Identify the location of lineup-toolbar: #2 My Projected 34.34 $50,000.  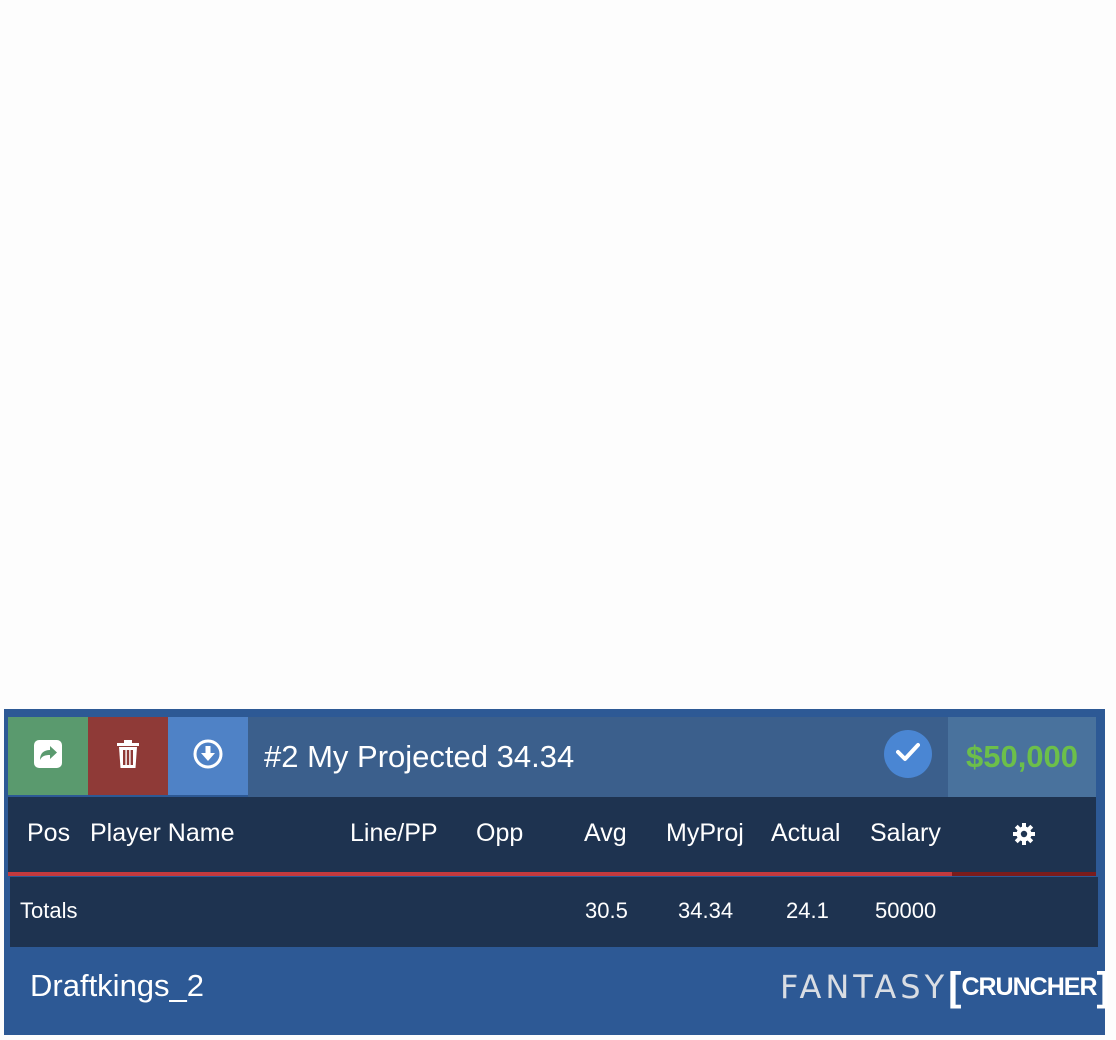
(552, 757).